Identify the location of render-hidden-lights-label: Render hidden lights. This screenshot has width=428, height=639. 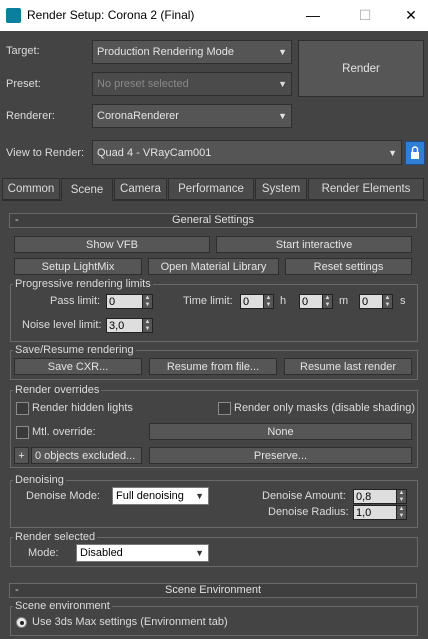
(82, 408).